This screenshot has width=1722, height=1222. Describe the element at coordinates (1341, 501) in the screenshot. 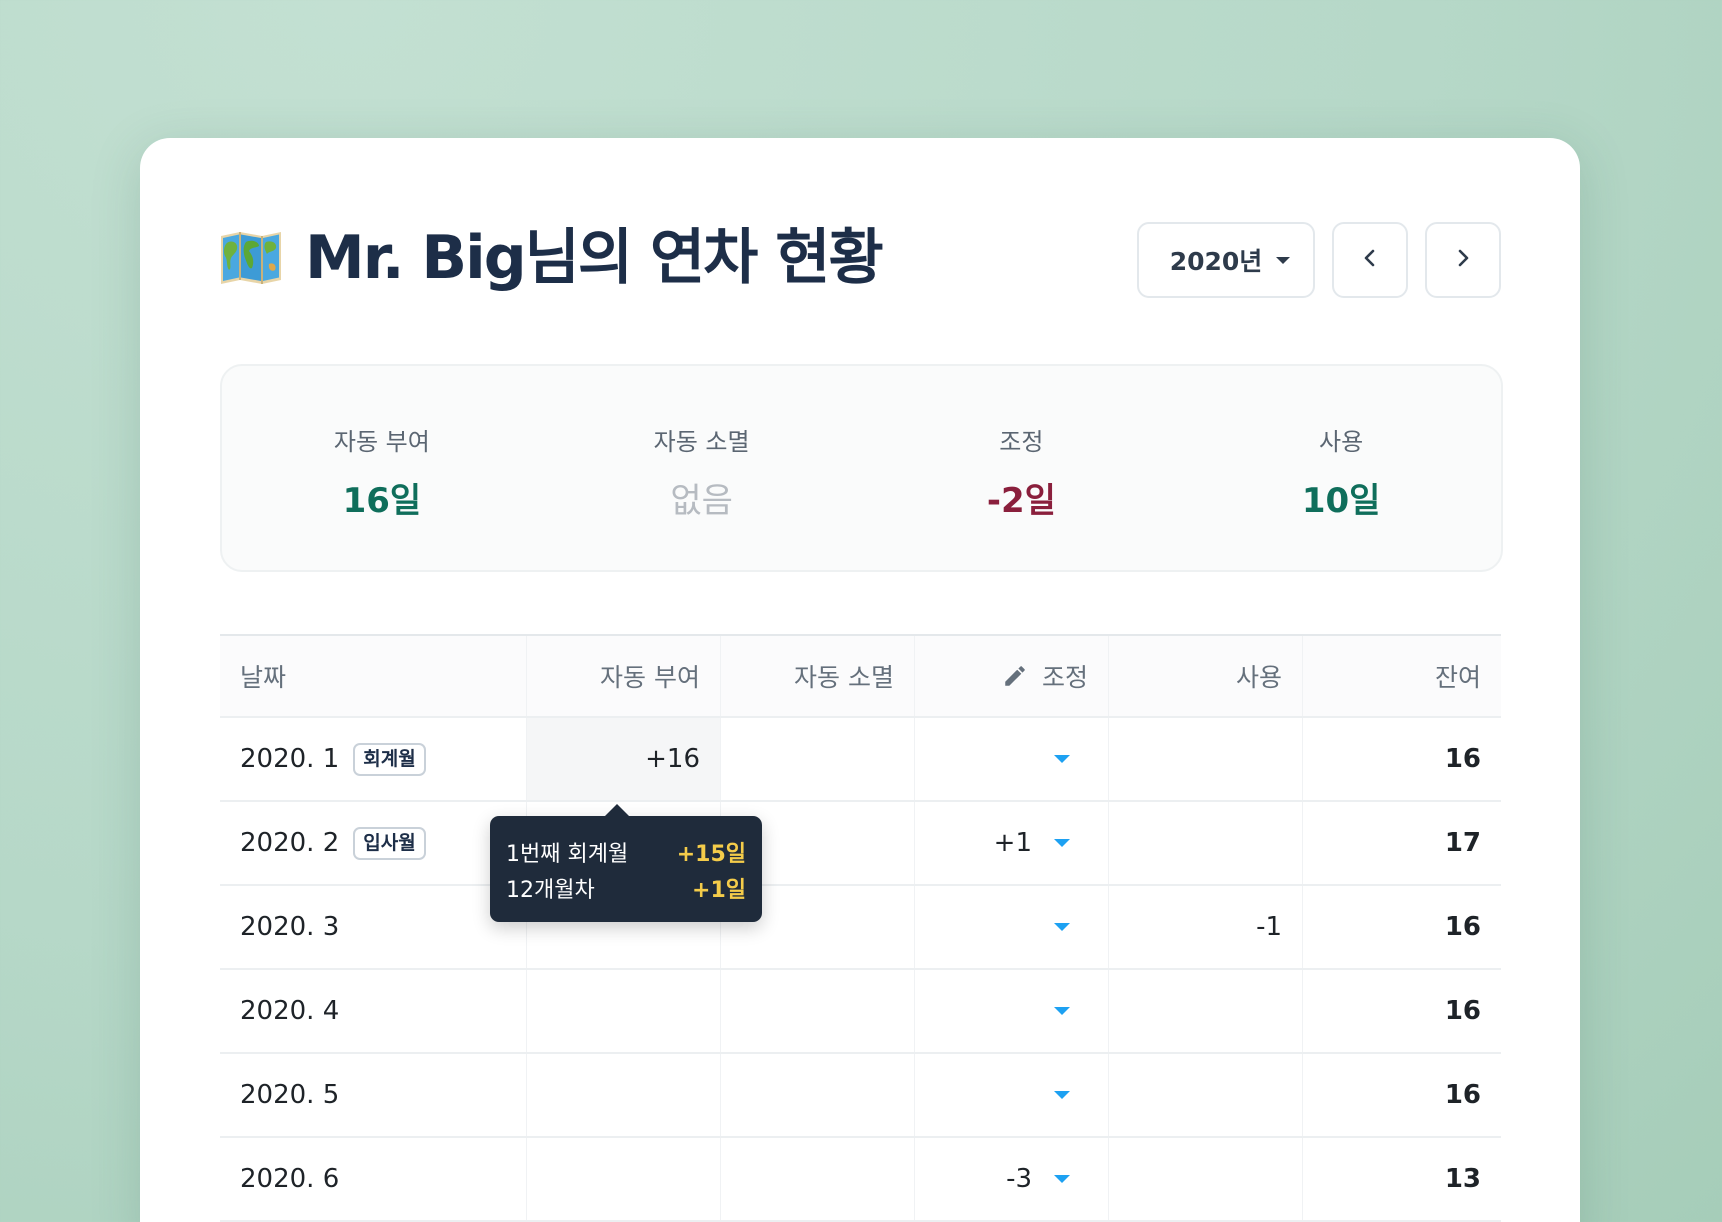

I see `summary-value: 10일` at that location.